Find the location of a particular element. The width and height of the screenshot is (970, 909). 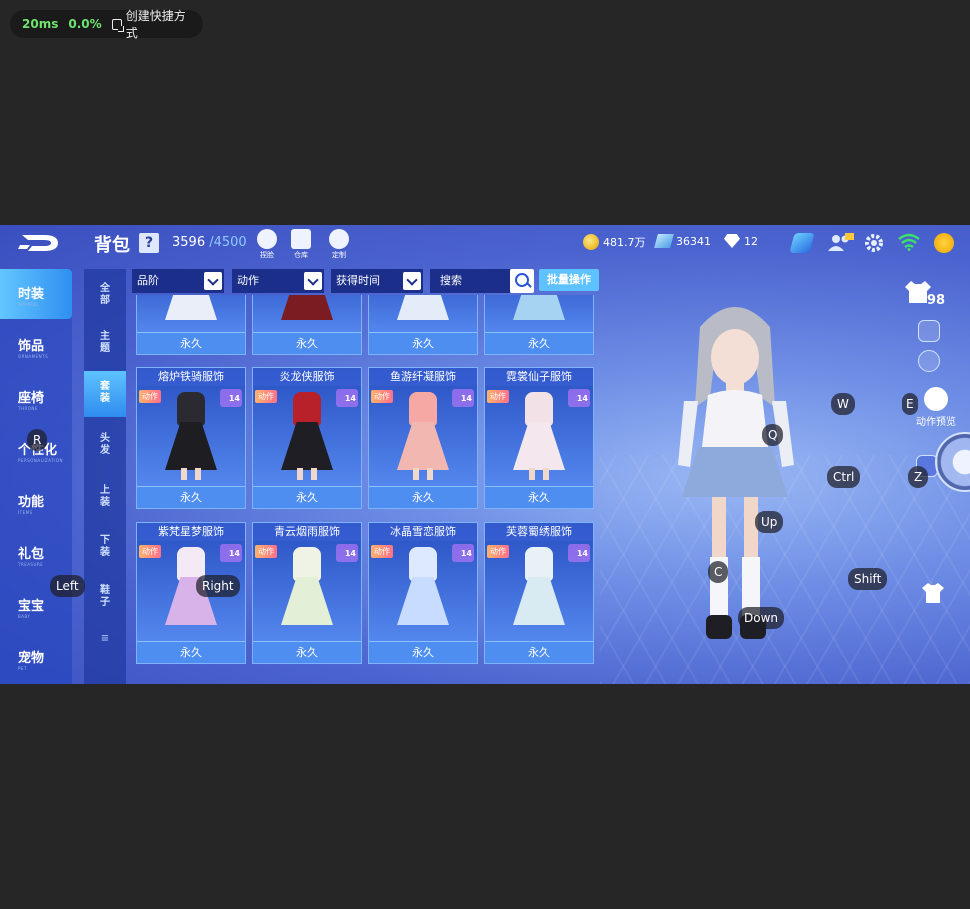

face-button: 捏脸 is located at coordinates (267, 244).